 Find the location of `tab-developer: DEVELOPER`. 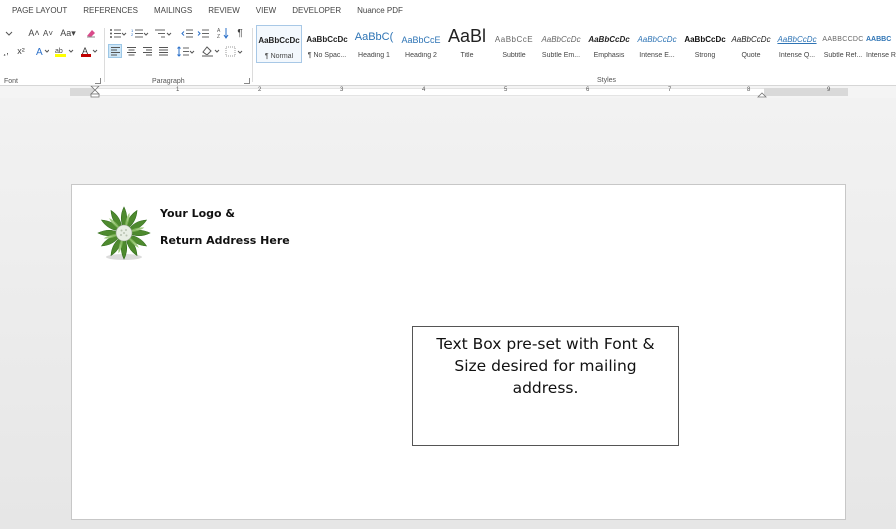

tab-developer: DEVELOPER is located at coordinates (316, 11).